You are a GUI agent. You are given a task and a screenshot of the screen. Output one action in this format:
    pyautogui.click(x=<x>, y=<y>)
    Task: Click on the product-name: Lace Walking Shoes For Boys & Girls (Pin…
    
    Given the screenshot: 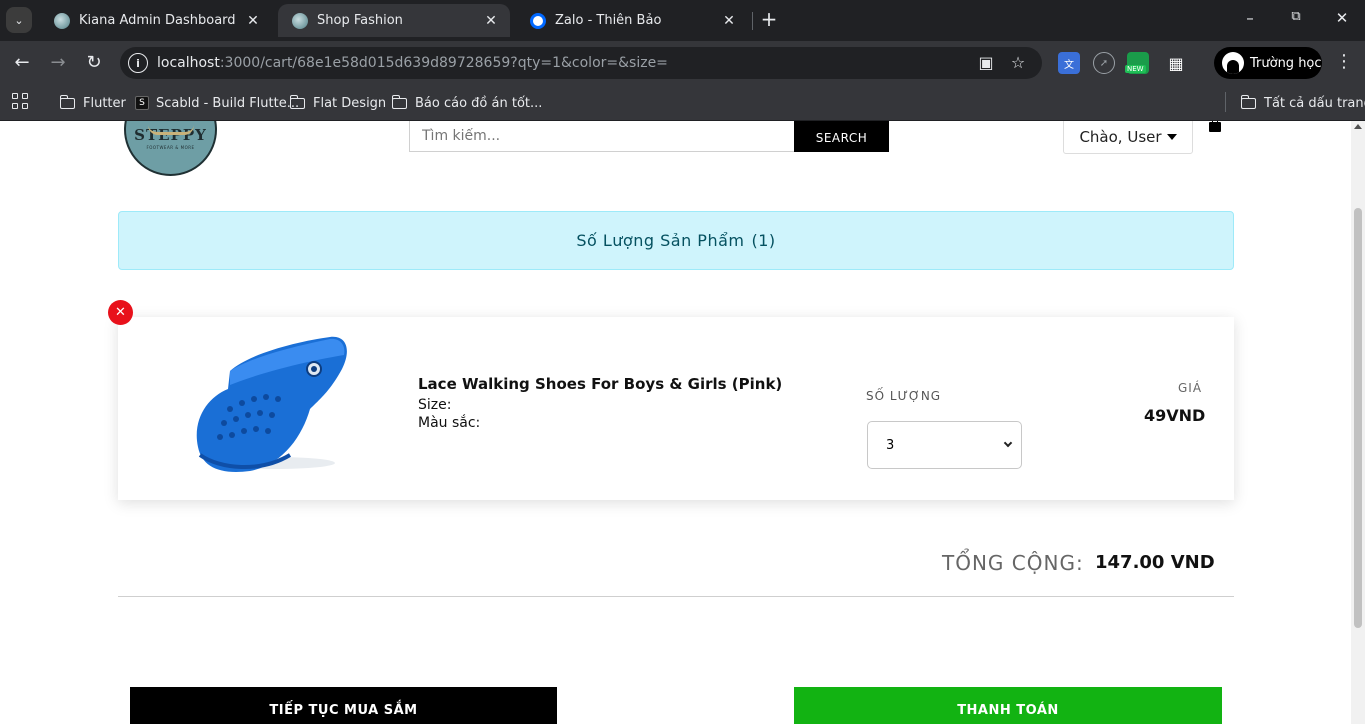 What is the action you would take?
    pyautogui.click(x=600, y=384)
    